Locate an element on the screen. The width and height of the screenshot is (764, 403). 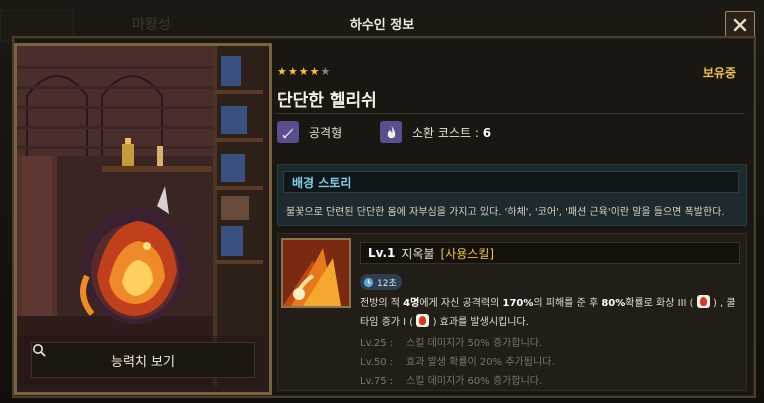
close-button is located at coordinates (740, 25).